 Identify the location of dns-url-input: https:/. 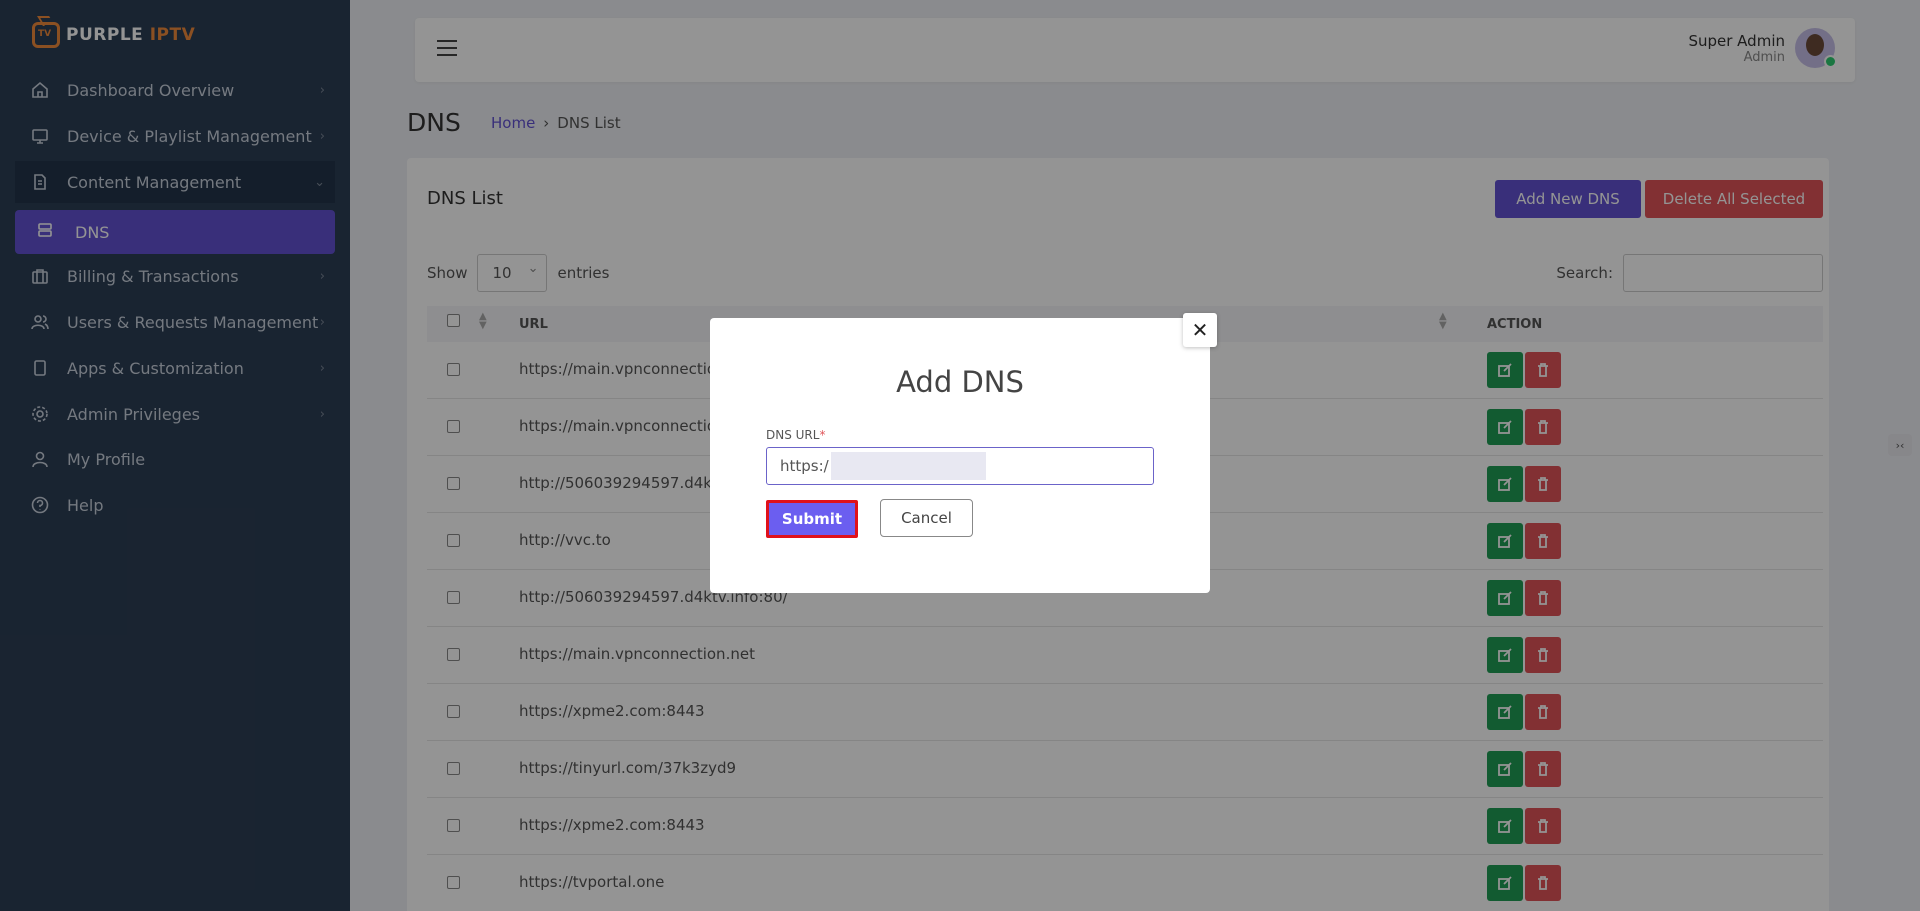
(960, 466).